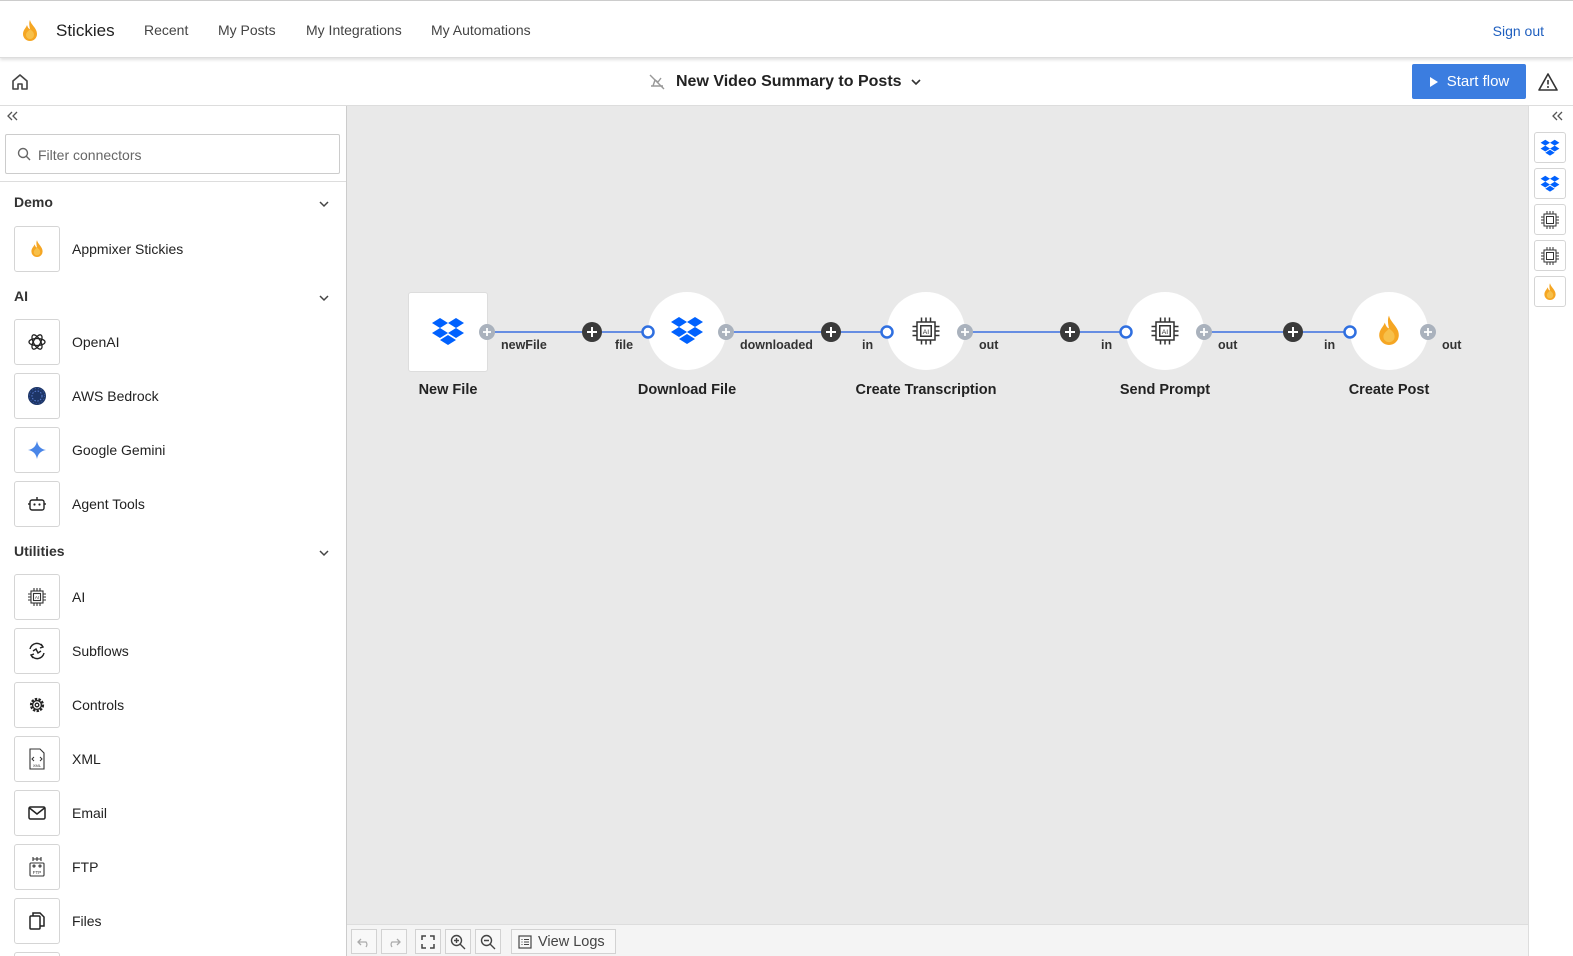 This screenshot has width=1573, height=956. Describe the element at coordinates (96, 342) in the screenshot. I see `connector-label: OpenAI` at that location.